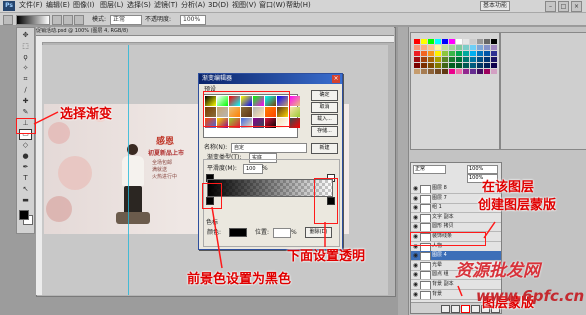 This screenshot has height=315, width=586. Describe the element at coordinates (336, 79) in the screenshot. I see `dialog-close-icon: ×` at that location.